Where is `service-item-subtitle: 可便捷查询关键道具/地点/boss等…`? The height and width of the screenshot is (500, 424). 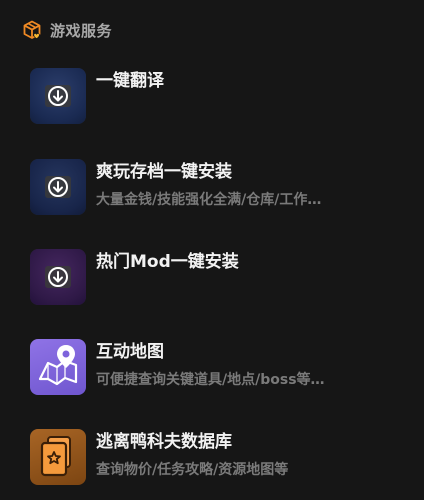 service-item-subtitle: 可便捷查询关键道具/地点/boss等… is located at coordinates (210, 380).